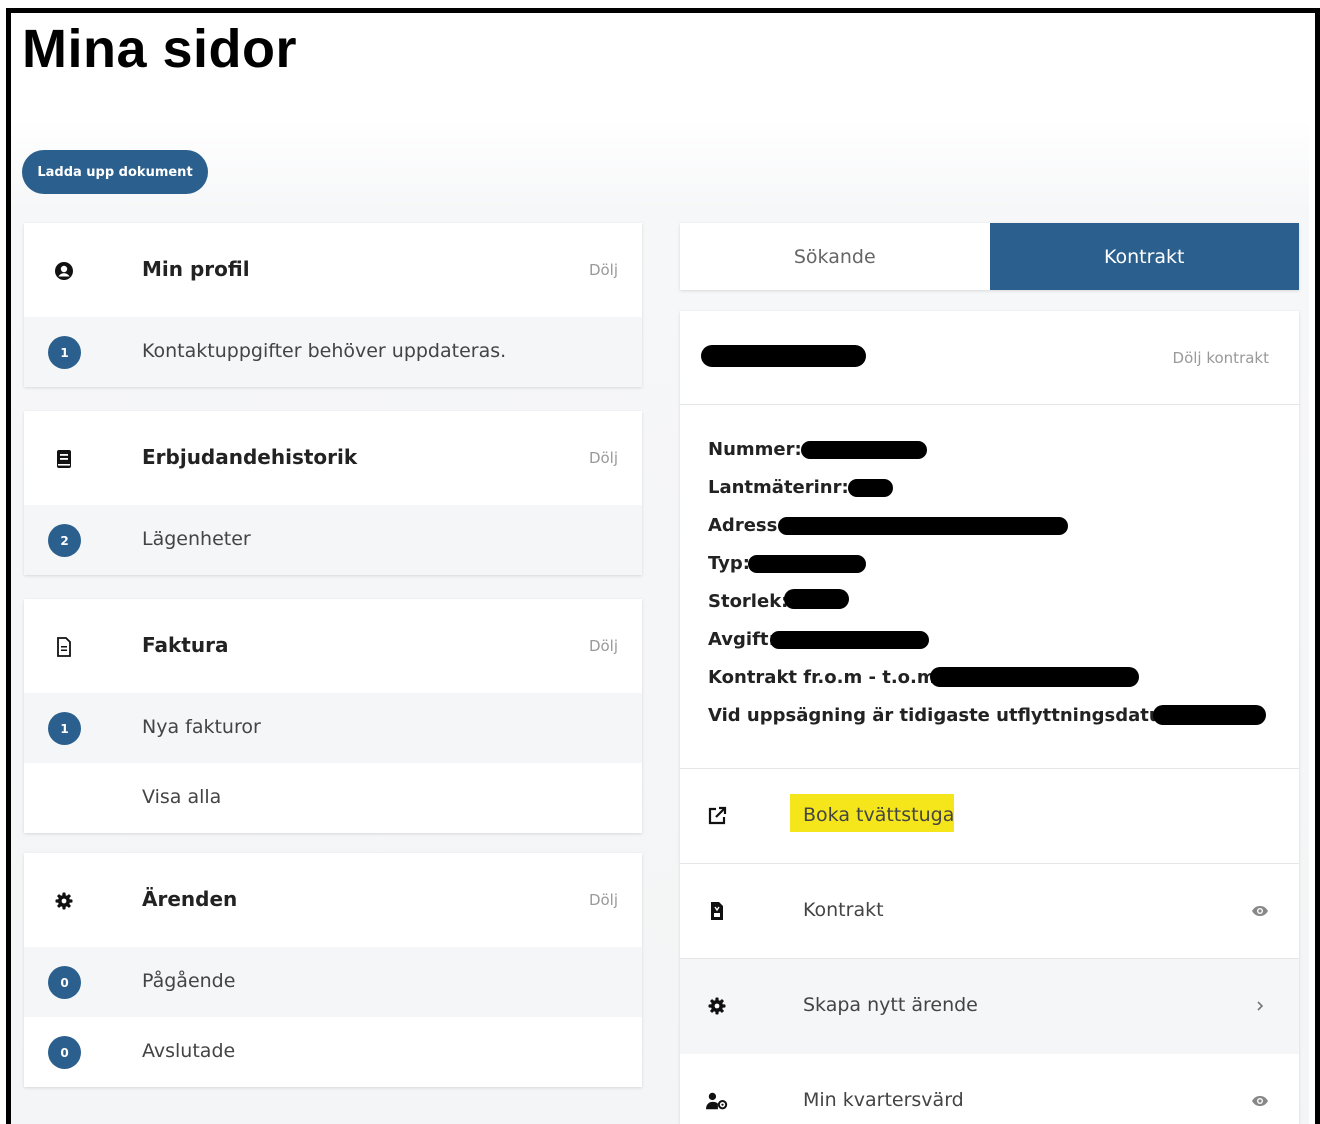 This screenshot has height=1124, width=1320. I want to click on count-badge: 2, so click(64, 540).